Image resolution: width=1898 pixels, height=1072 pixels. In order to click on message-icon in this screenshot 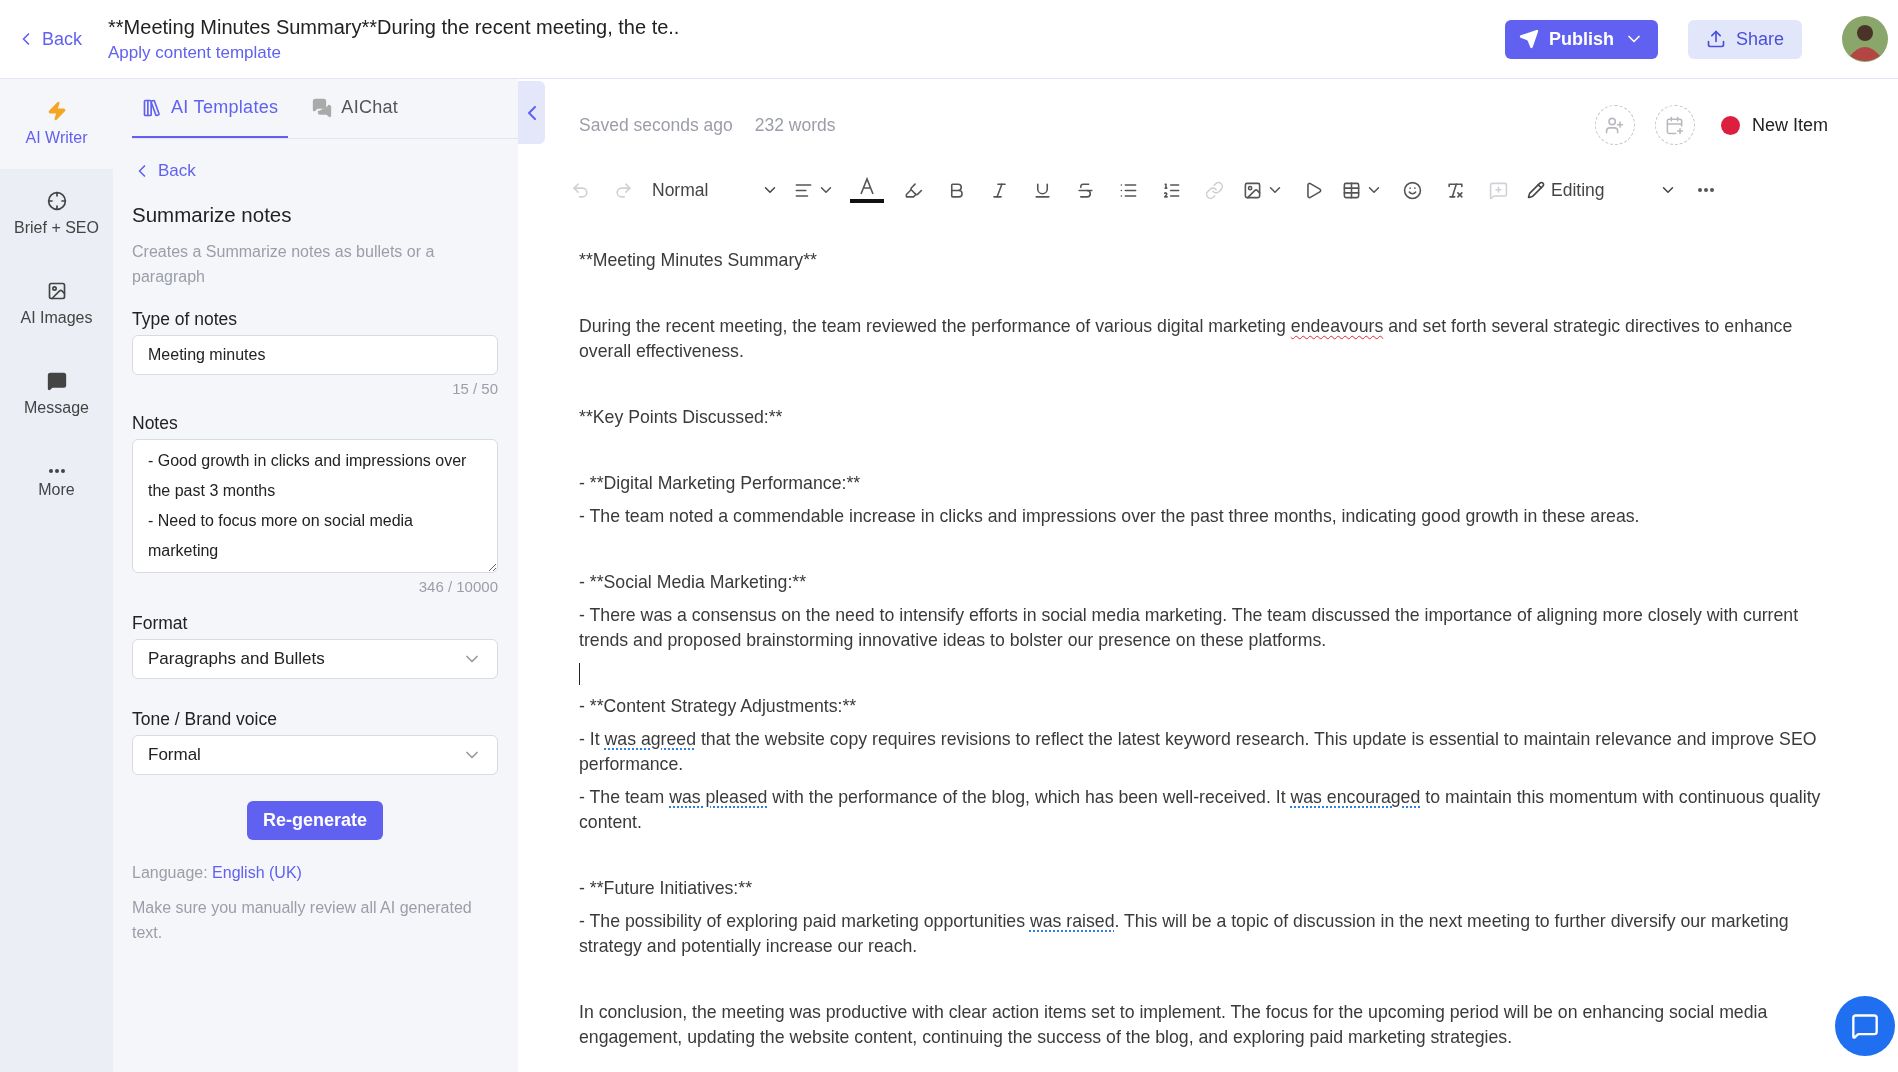, I will do `click(56, 381)`.